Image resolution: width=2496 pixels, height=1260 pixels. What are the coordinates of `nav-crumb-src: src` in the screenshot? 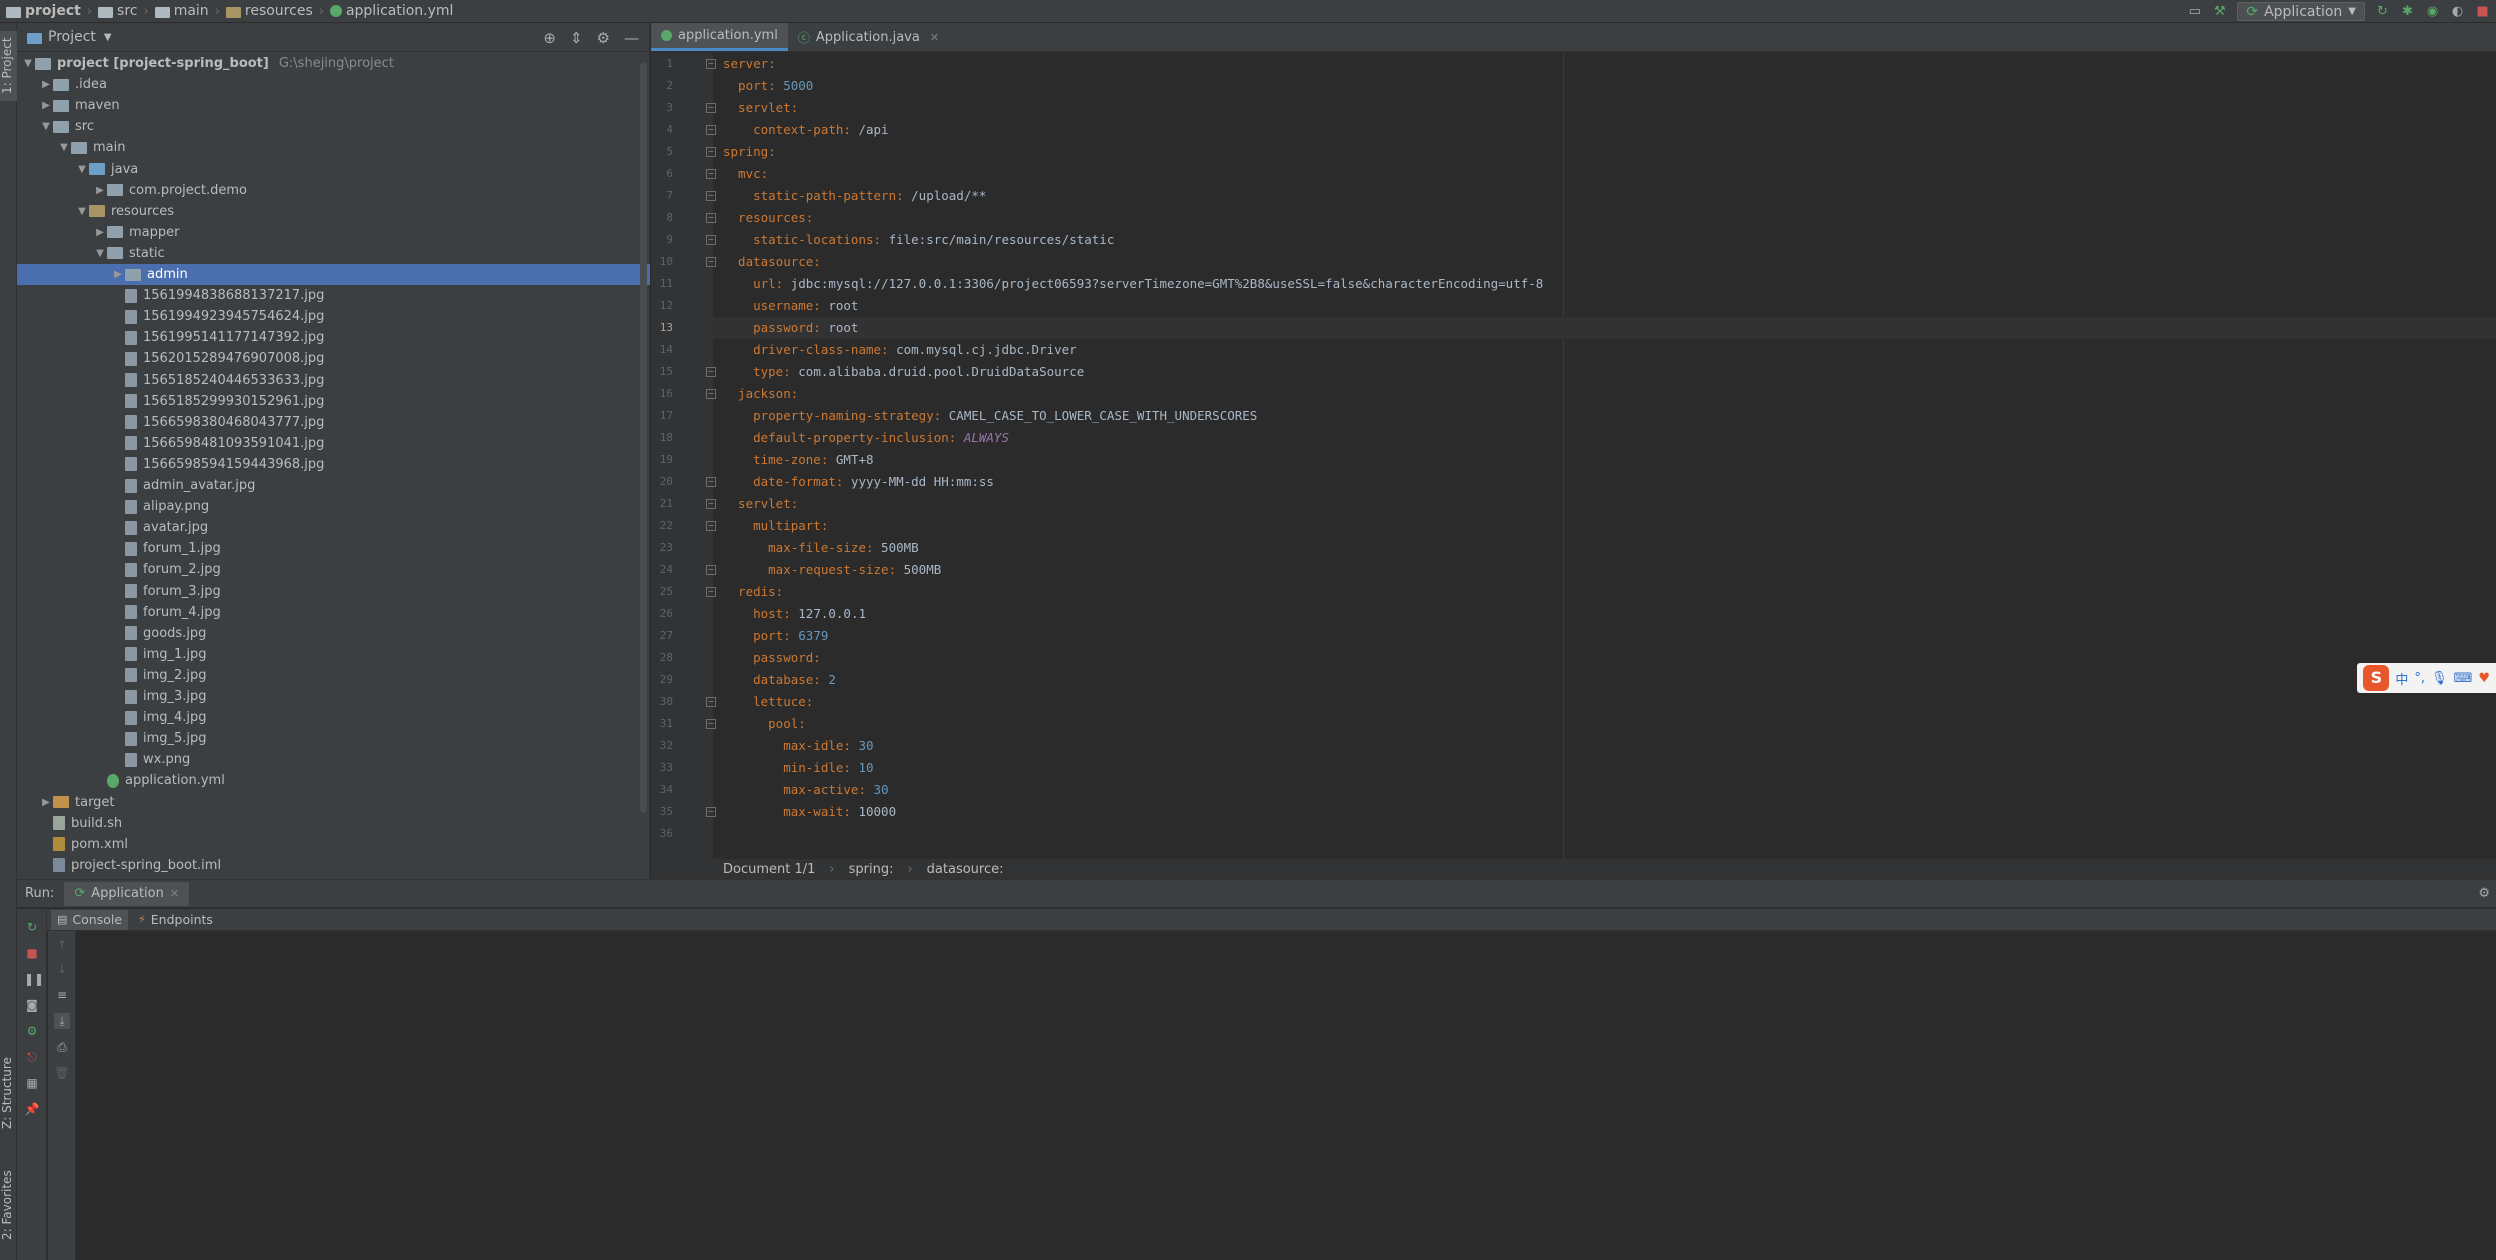 It's located at (118, 11).